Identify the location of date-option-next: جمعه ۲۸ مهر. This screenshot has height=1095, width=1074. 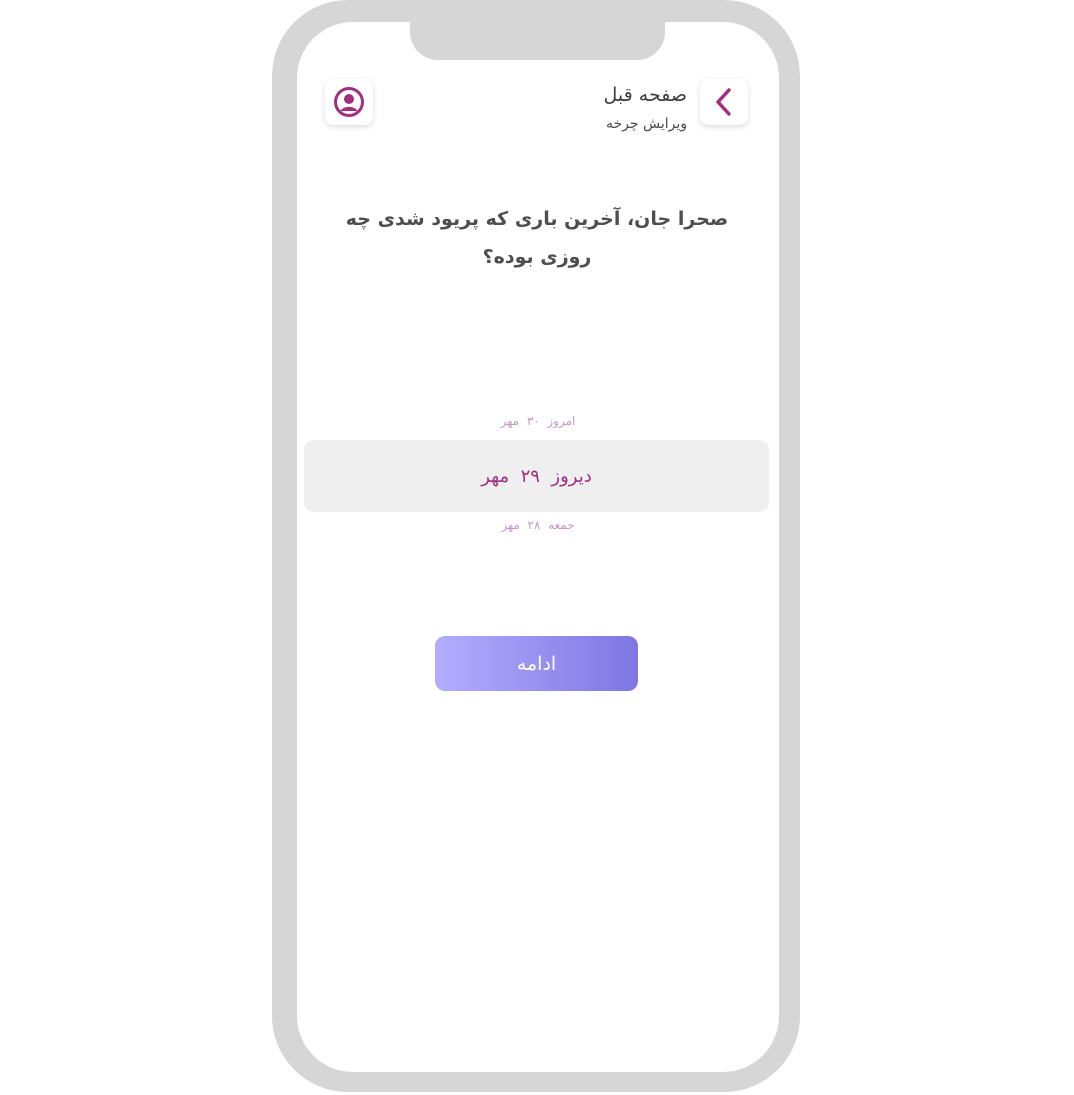
(538, 525).